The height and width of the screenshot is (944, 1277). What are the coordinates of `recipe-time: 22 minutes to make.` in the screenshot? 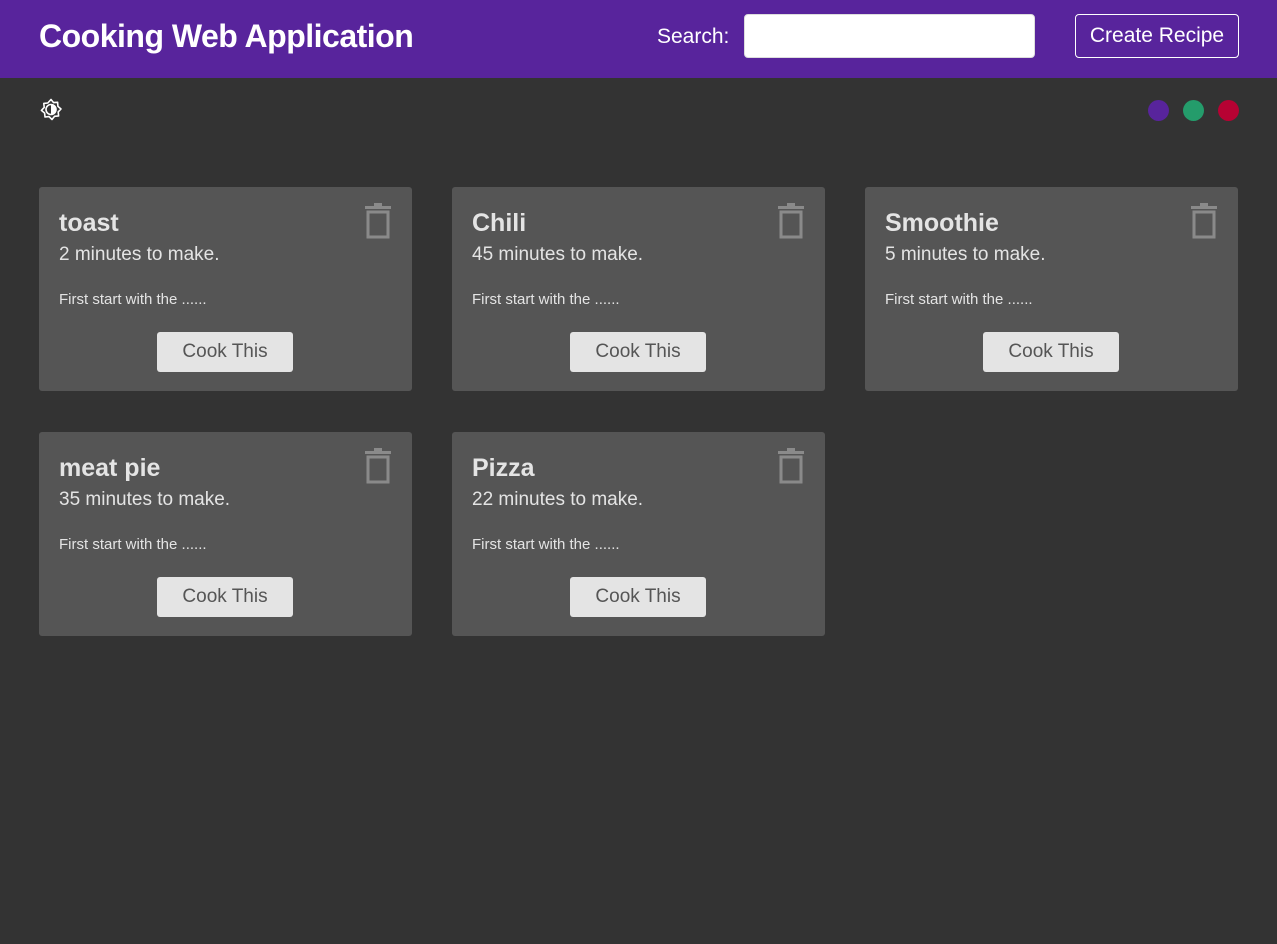 It's located at (558, 499).